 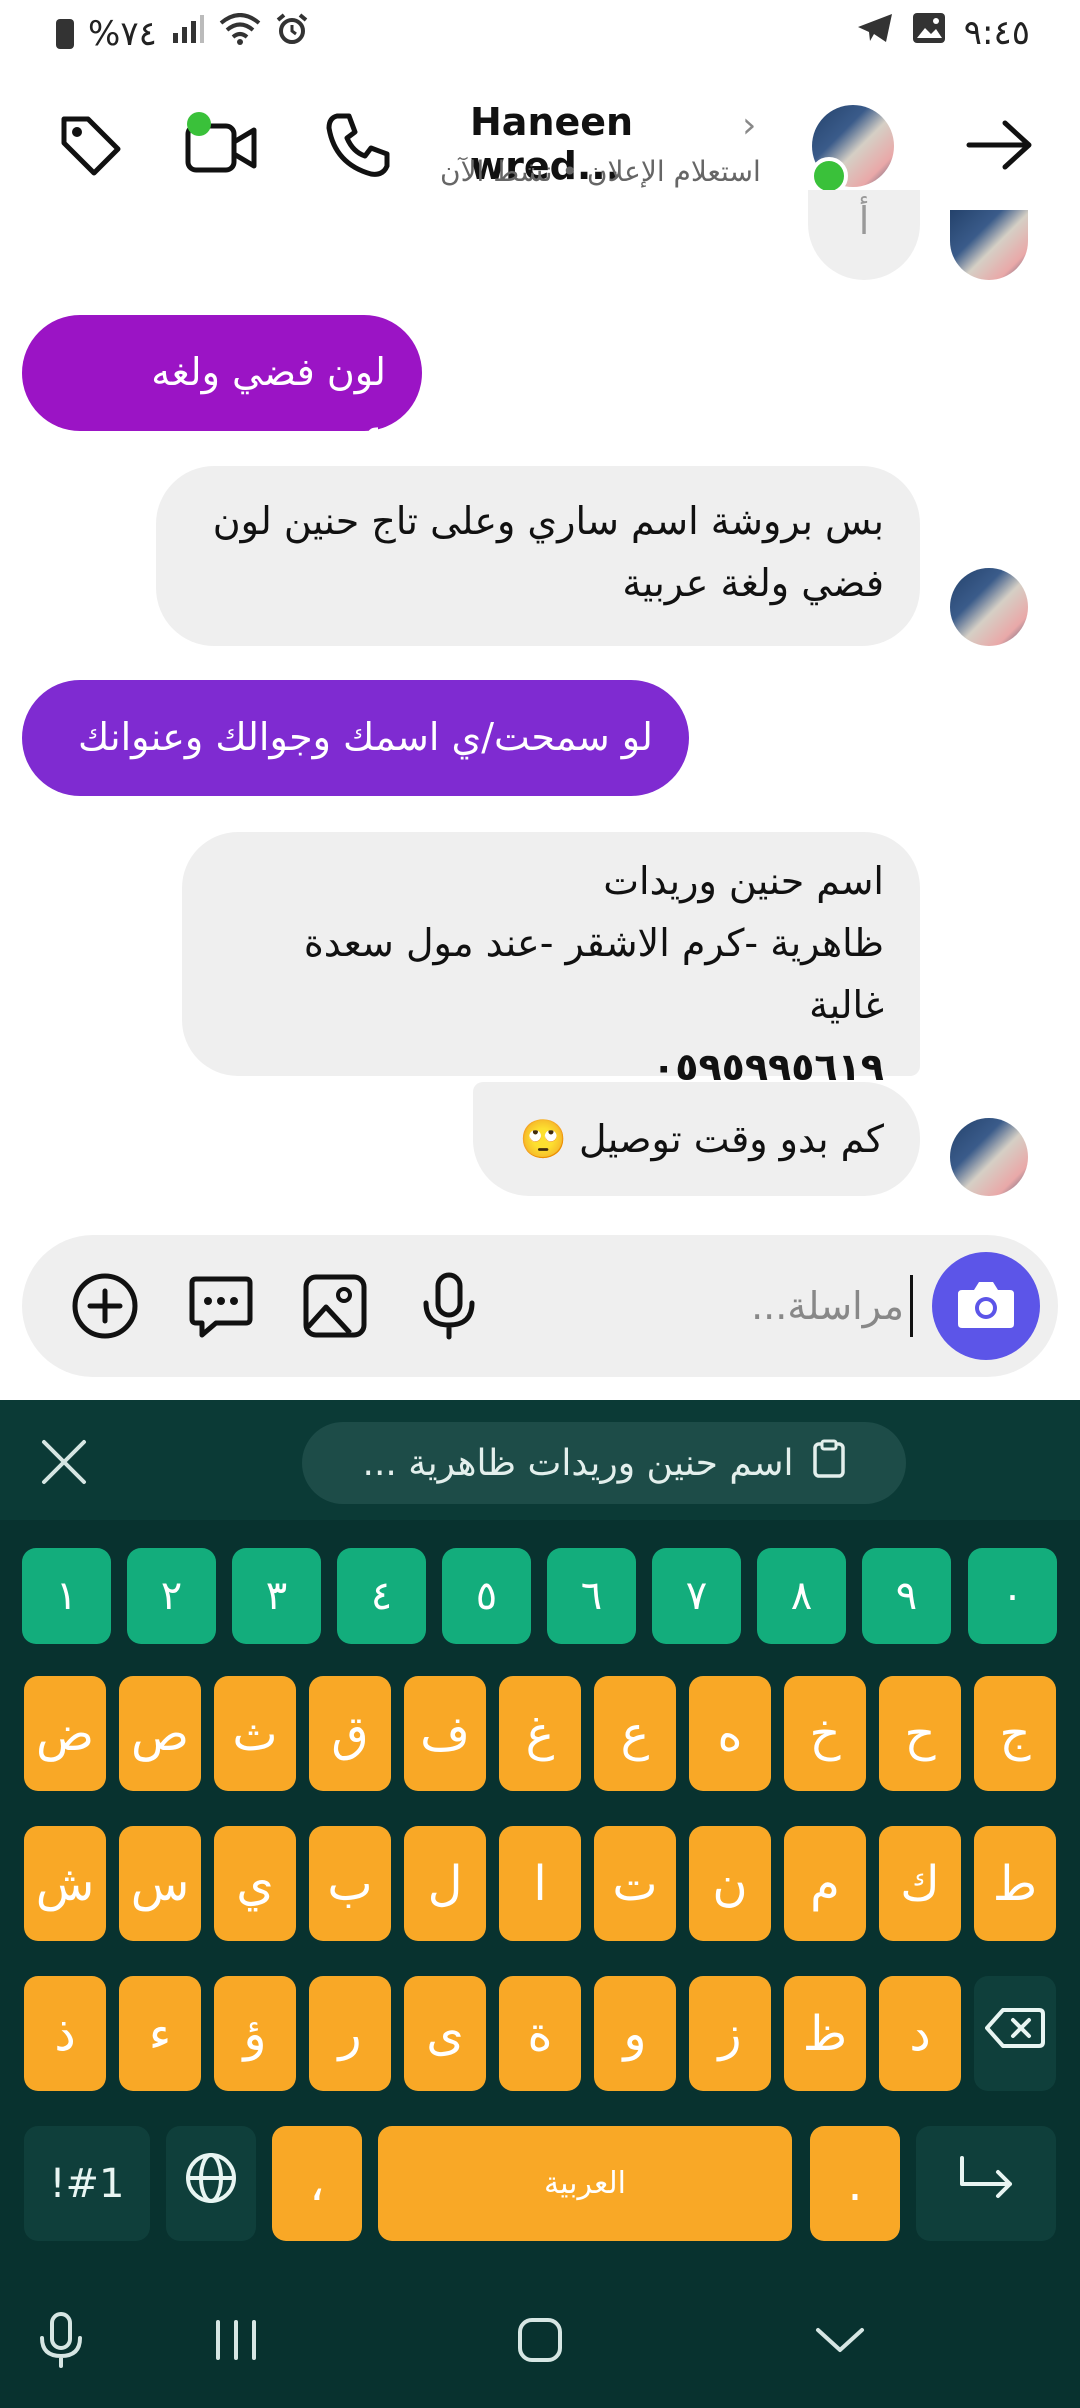 I want to click on camera-icon, so click(x=986, y=1306).